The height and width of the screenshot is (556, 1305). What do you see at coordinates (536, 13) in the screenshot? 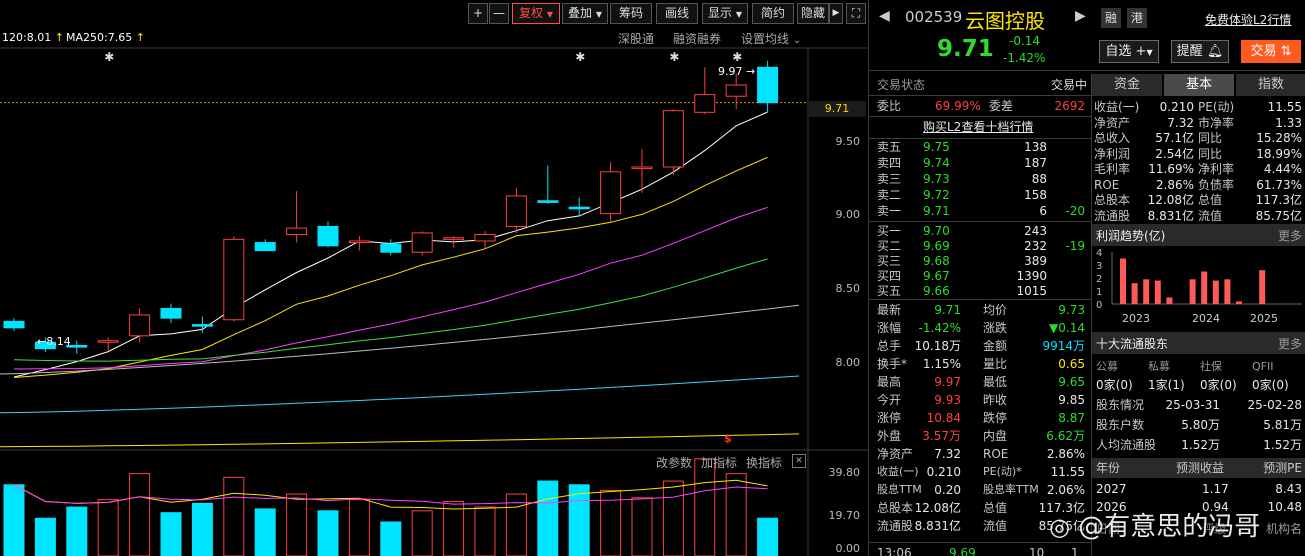
I see `fq-dropdown: 复权 ▼` at bounding box center [536, 13].